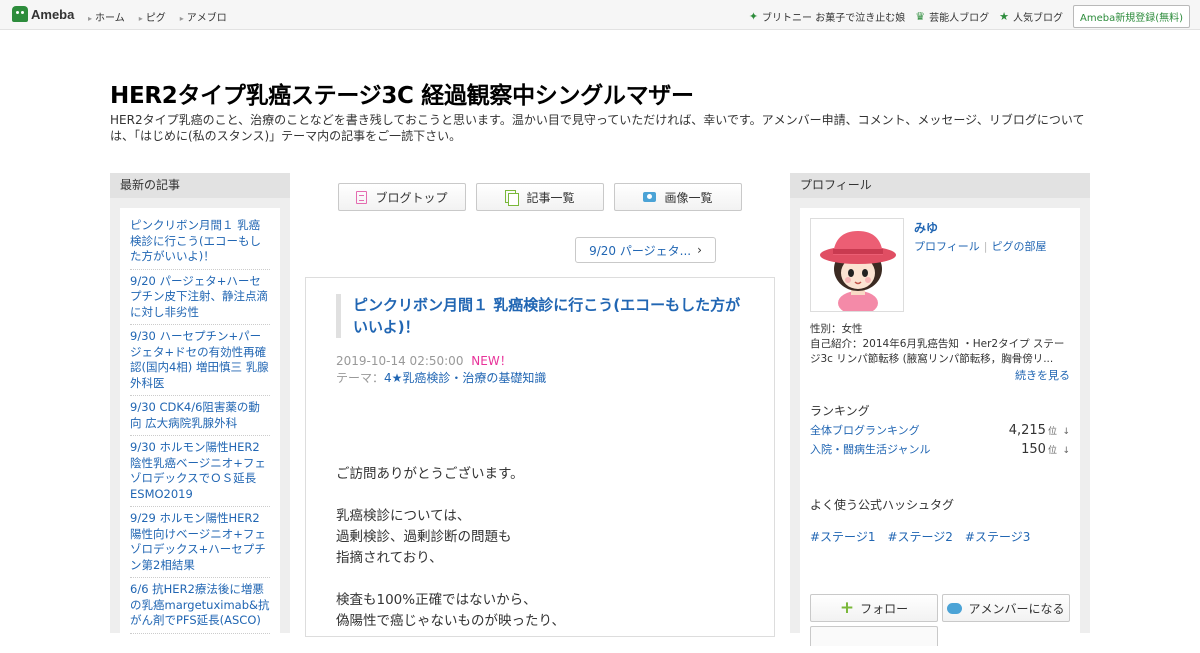 This screenshot has width=1200, height=653. I want to click on image-list-button: 画像一覧, so click(678, 197).